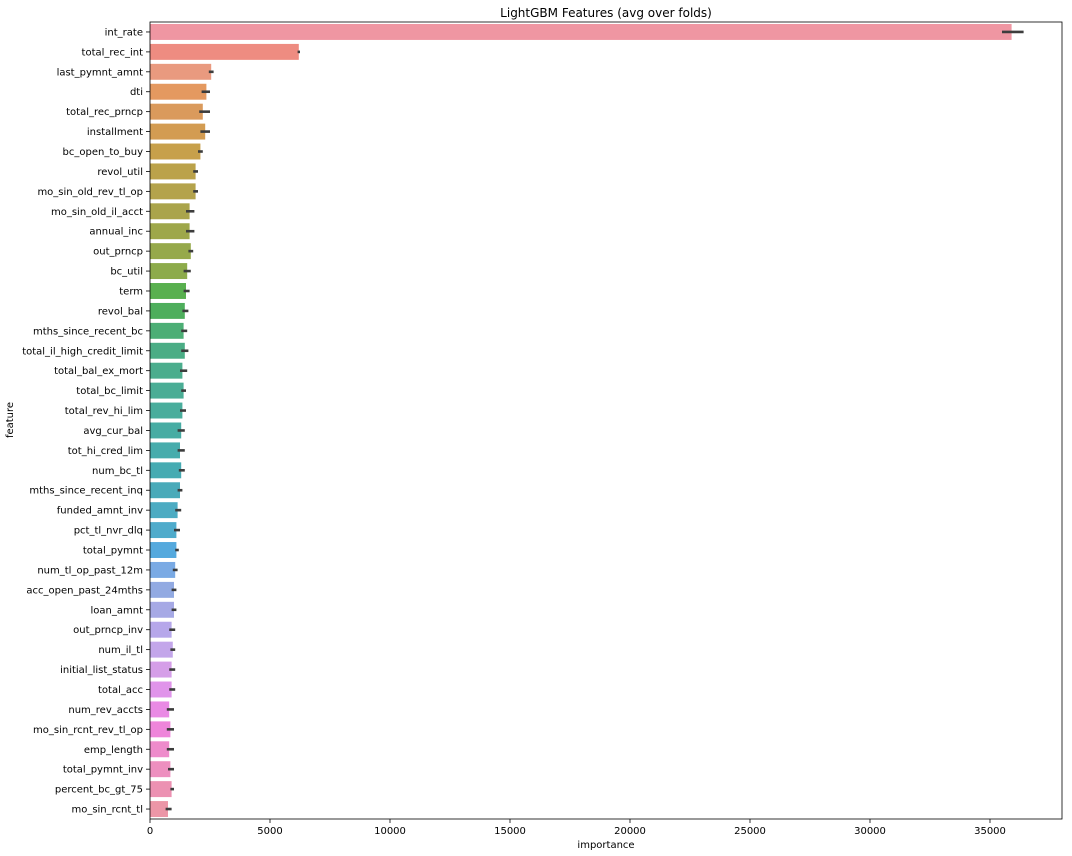 This screenshot has height=856, width=1072. I want to click on y-tick-label: total_pymnt, so click(113, 551).